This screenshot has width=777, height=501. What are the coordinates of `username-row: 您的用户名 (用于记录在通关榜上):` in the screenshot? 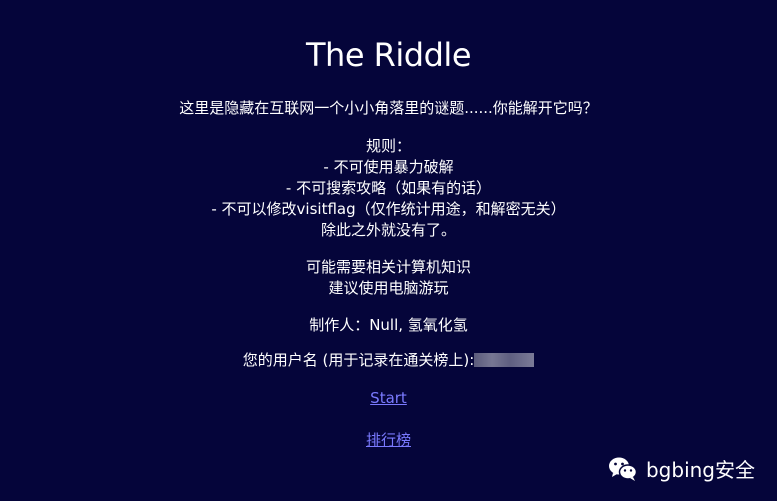 It's located at (388, 360).